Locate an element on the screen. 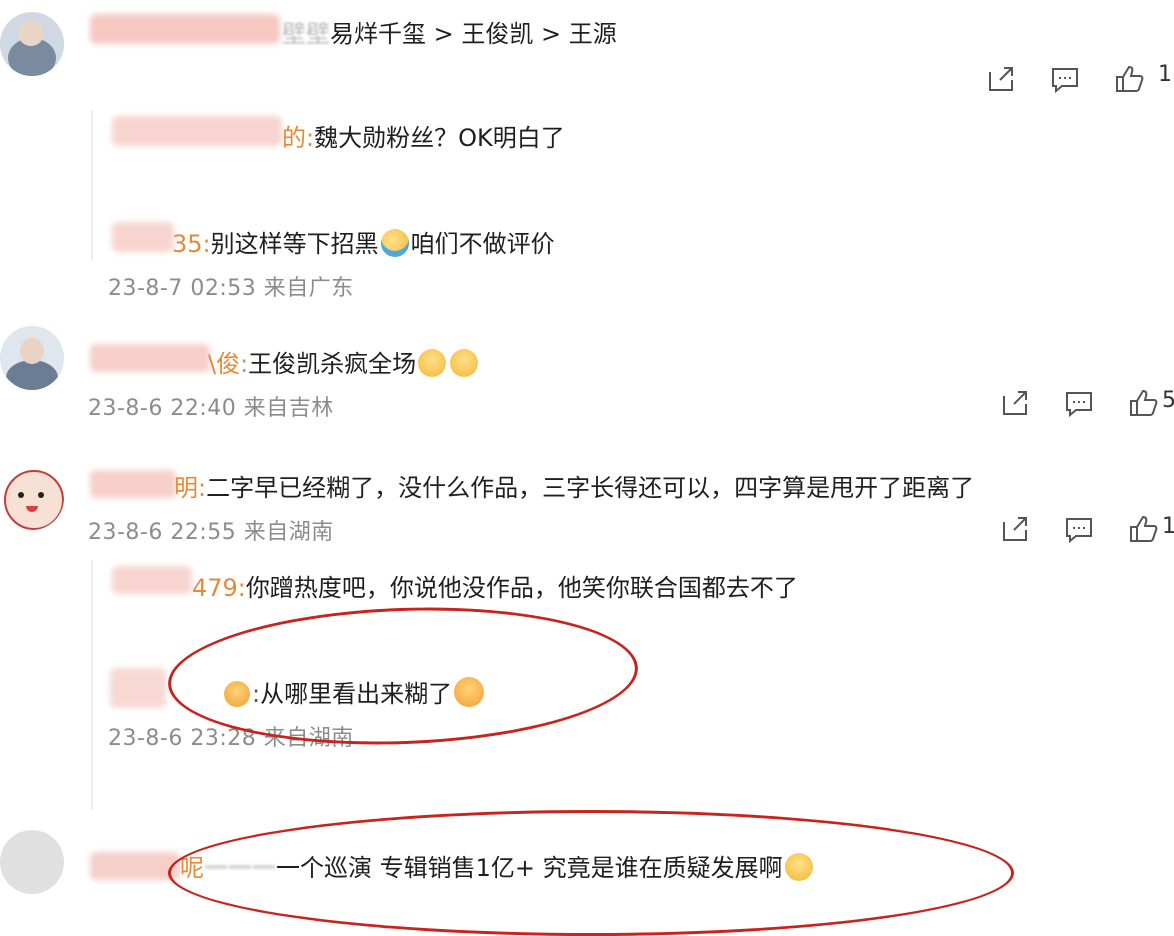  comment-body: 明:二字早已经糊了，没什么作品，三字长得还可以，四字算是甩开了距离了 is located at coordinates (574, 485).